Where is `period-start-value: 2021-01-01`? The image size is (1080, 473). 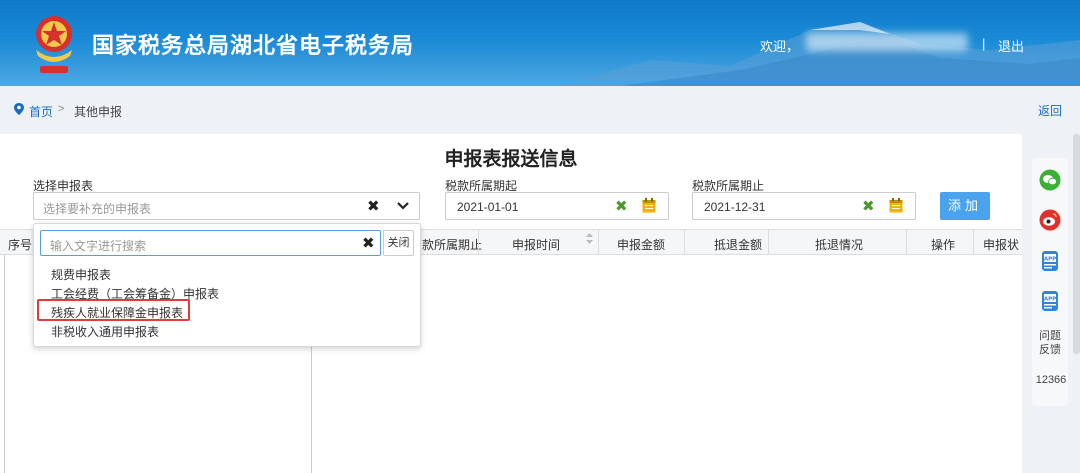
period-start-value: 2021-01-01 is located at coordinates (488, 207).